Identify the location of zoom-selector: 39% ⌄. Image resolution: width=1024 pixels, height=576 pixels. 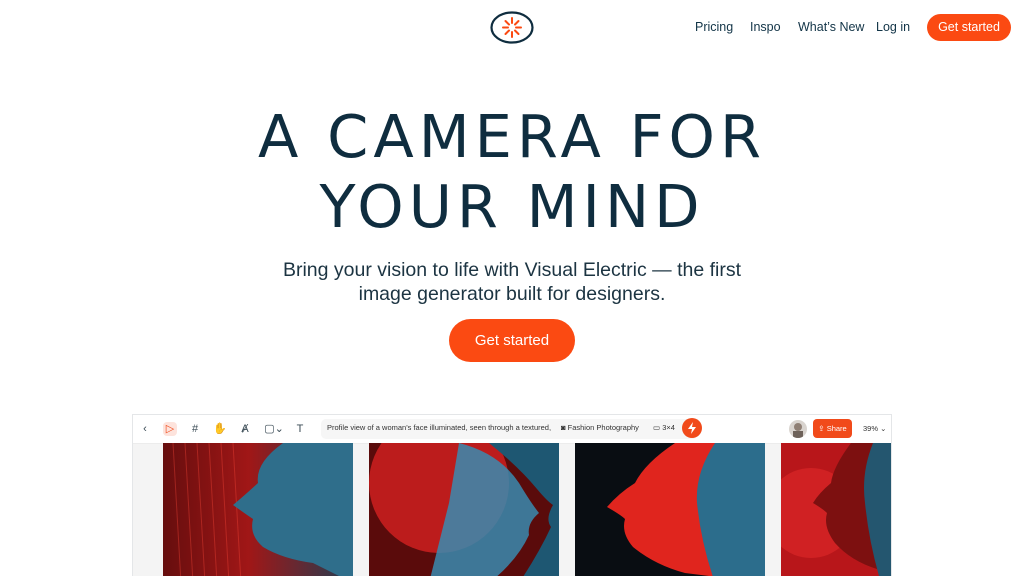
(874, 428).